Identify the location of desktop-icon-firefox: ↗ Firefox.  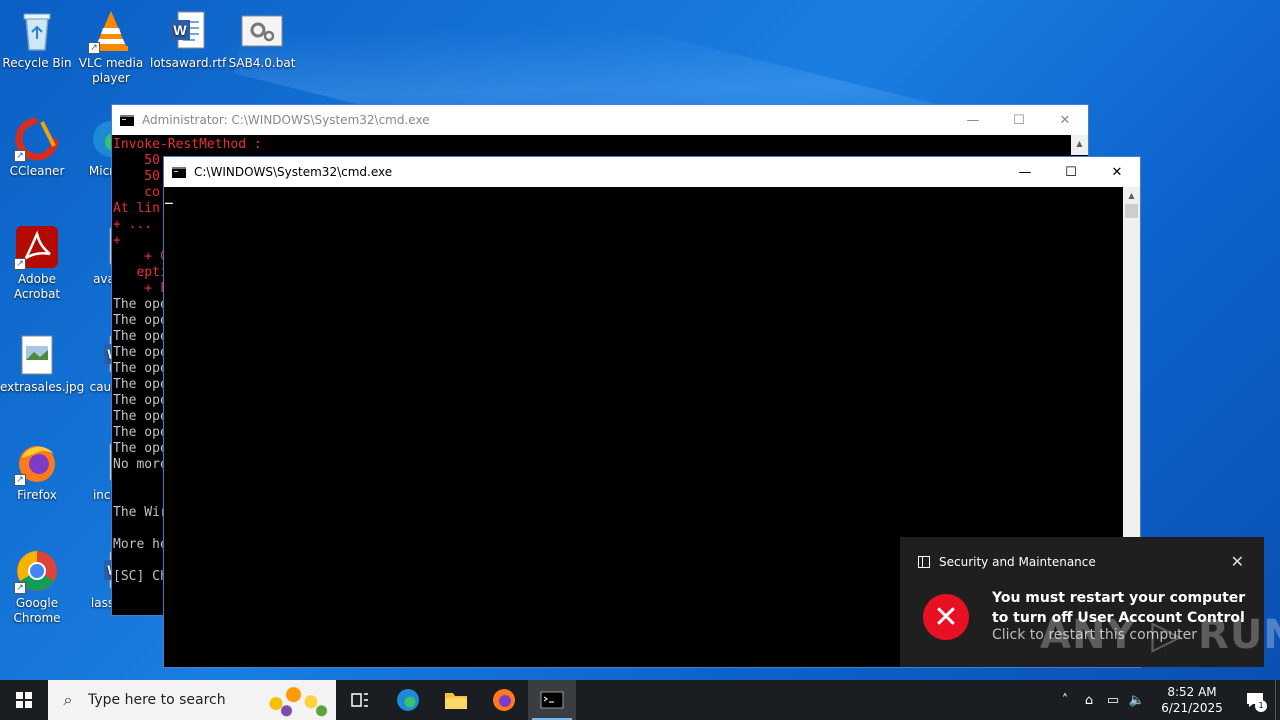
(37, 471).